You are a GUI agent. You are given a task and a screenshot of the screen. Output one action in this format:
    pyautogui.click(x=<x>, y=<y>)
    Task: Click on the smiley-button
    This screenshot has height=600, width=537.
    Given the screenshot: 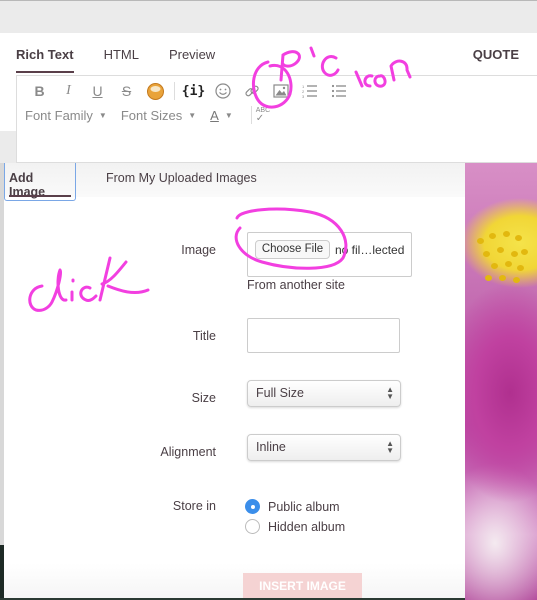 What is the action you would take?
    pyautogui.click(x=222, y=91)
    